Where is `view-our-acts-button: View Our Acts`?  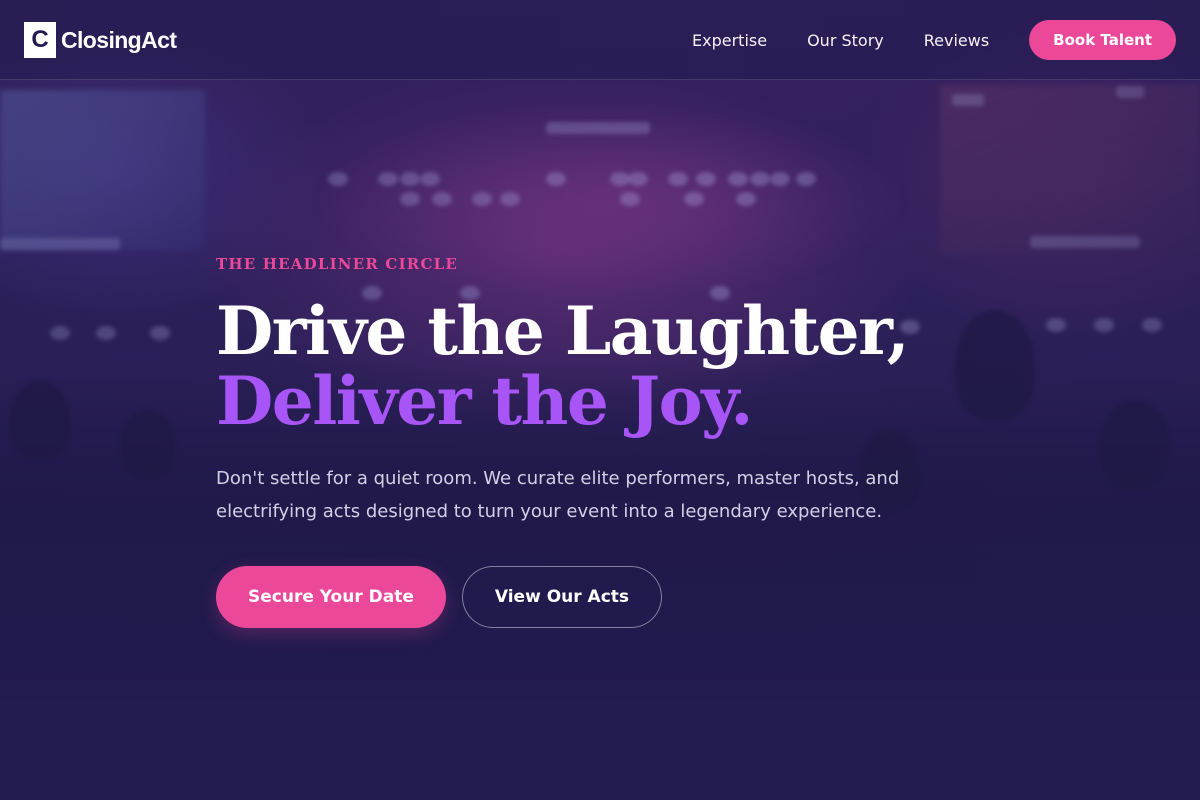 view-our-acts-button: View Our Acts is located at coordinates (562, 597).